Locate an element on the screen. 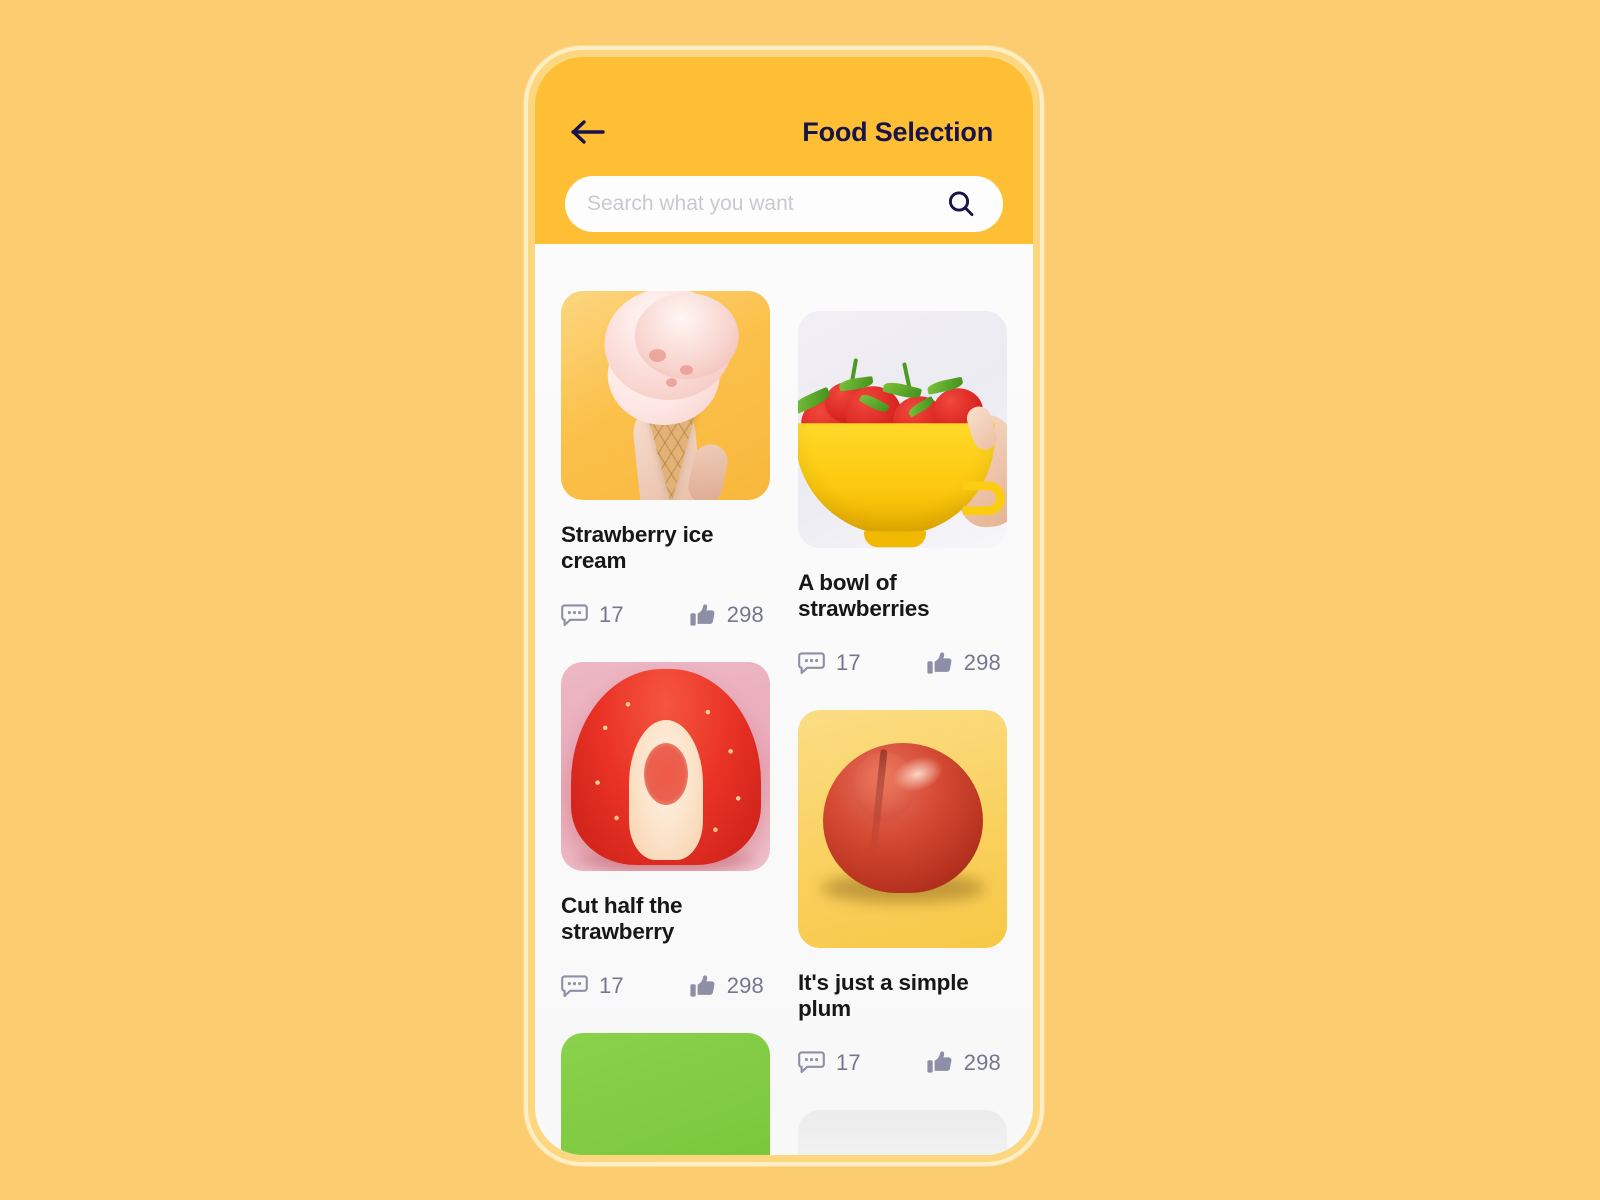 The width and height of the screenshot is (1600, 1200). food-card-title: It's just a simple plum is located at coordinates (883, 995).